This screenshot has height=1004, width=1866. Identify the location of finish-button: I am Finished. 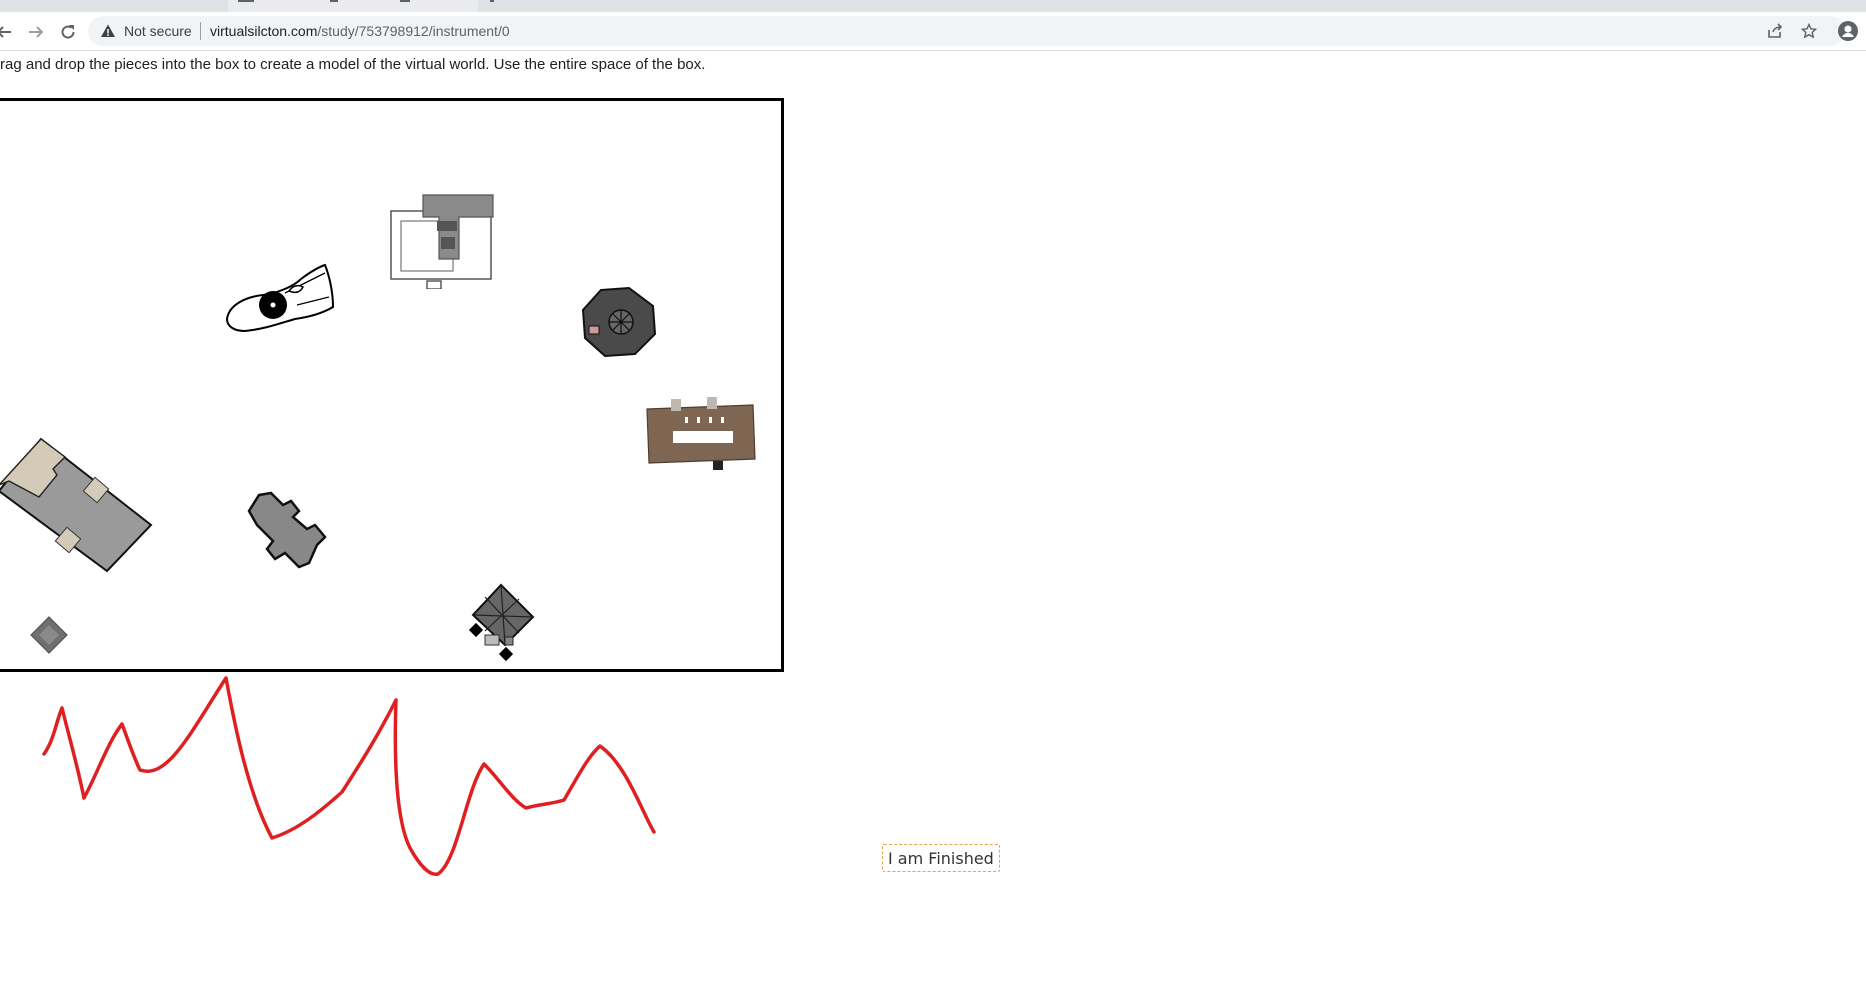
(941, 858).